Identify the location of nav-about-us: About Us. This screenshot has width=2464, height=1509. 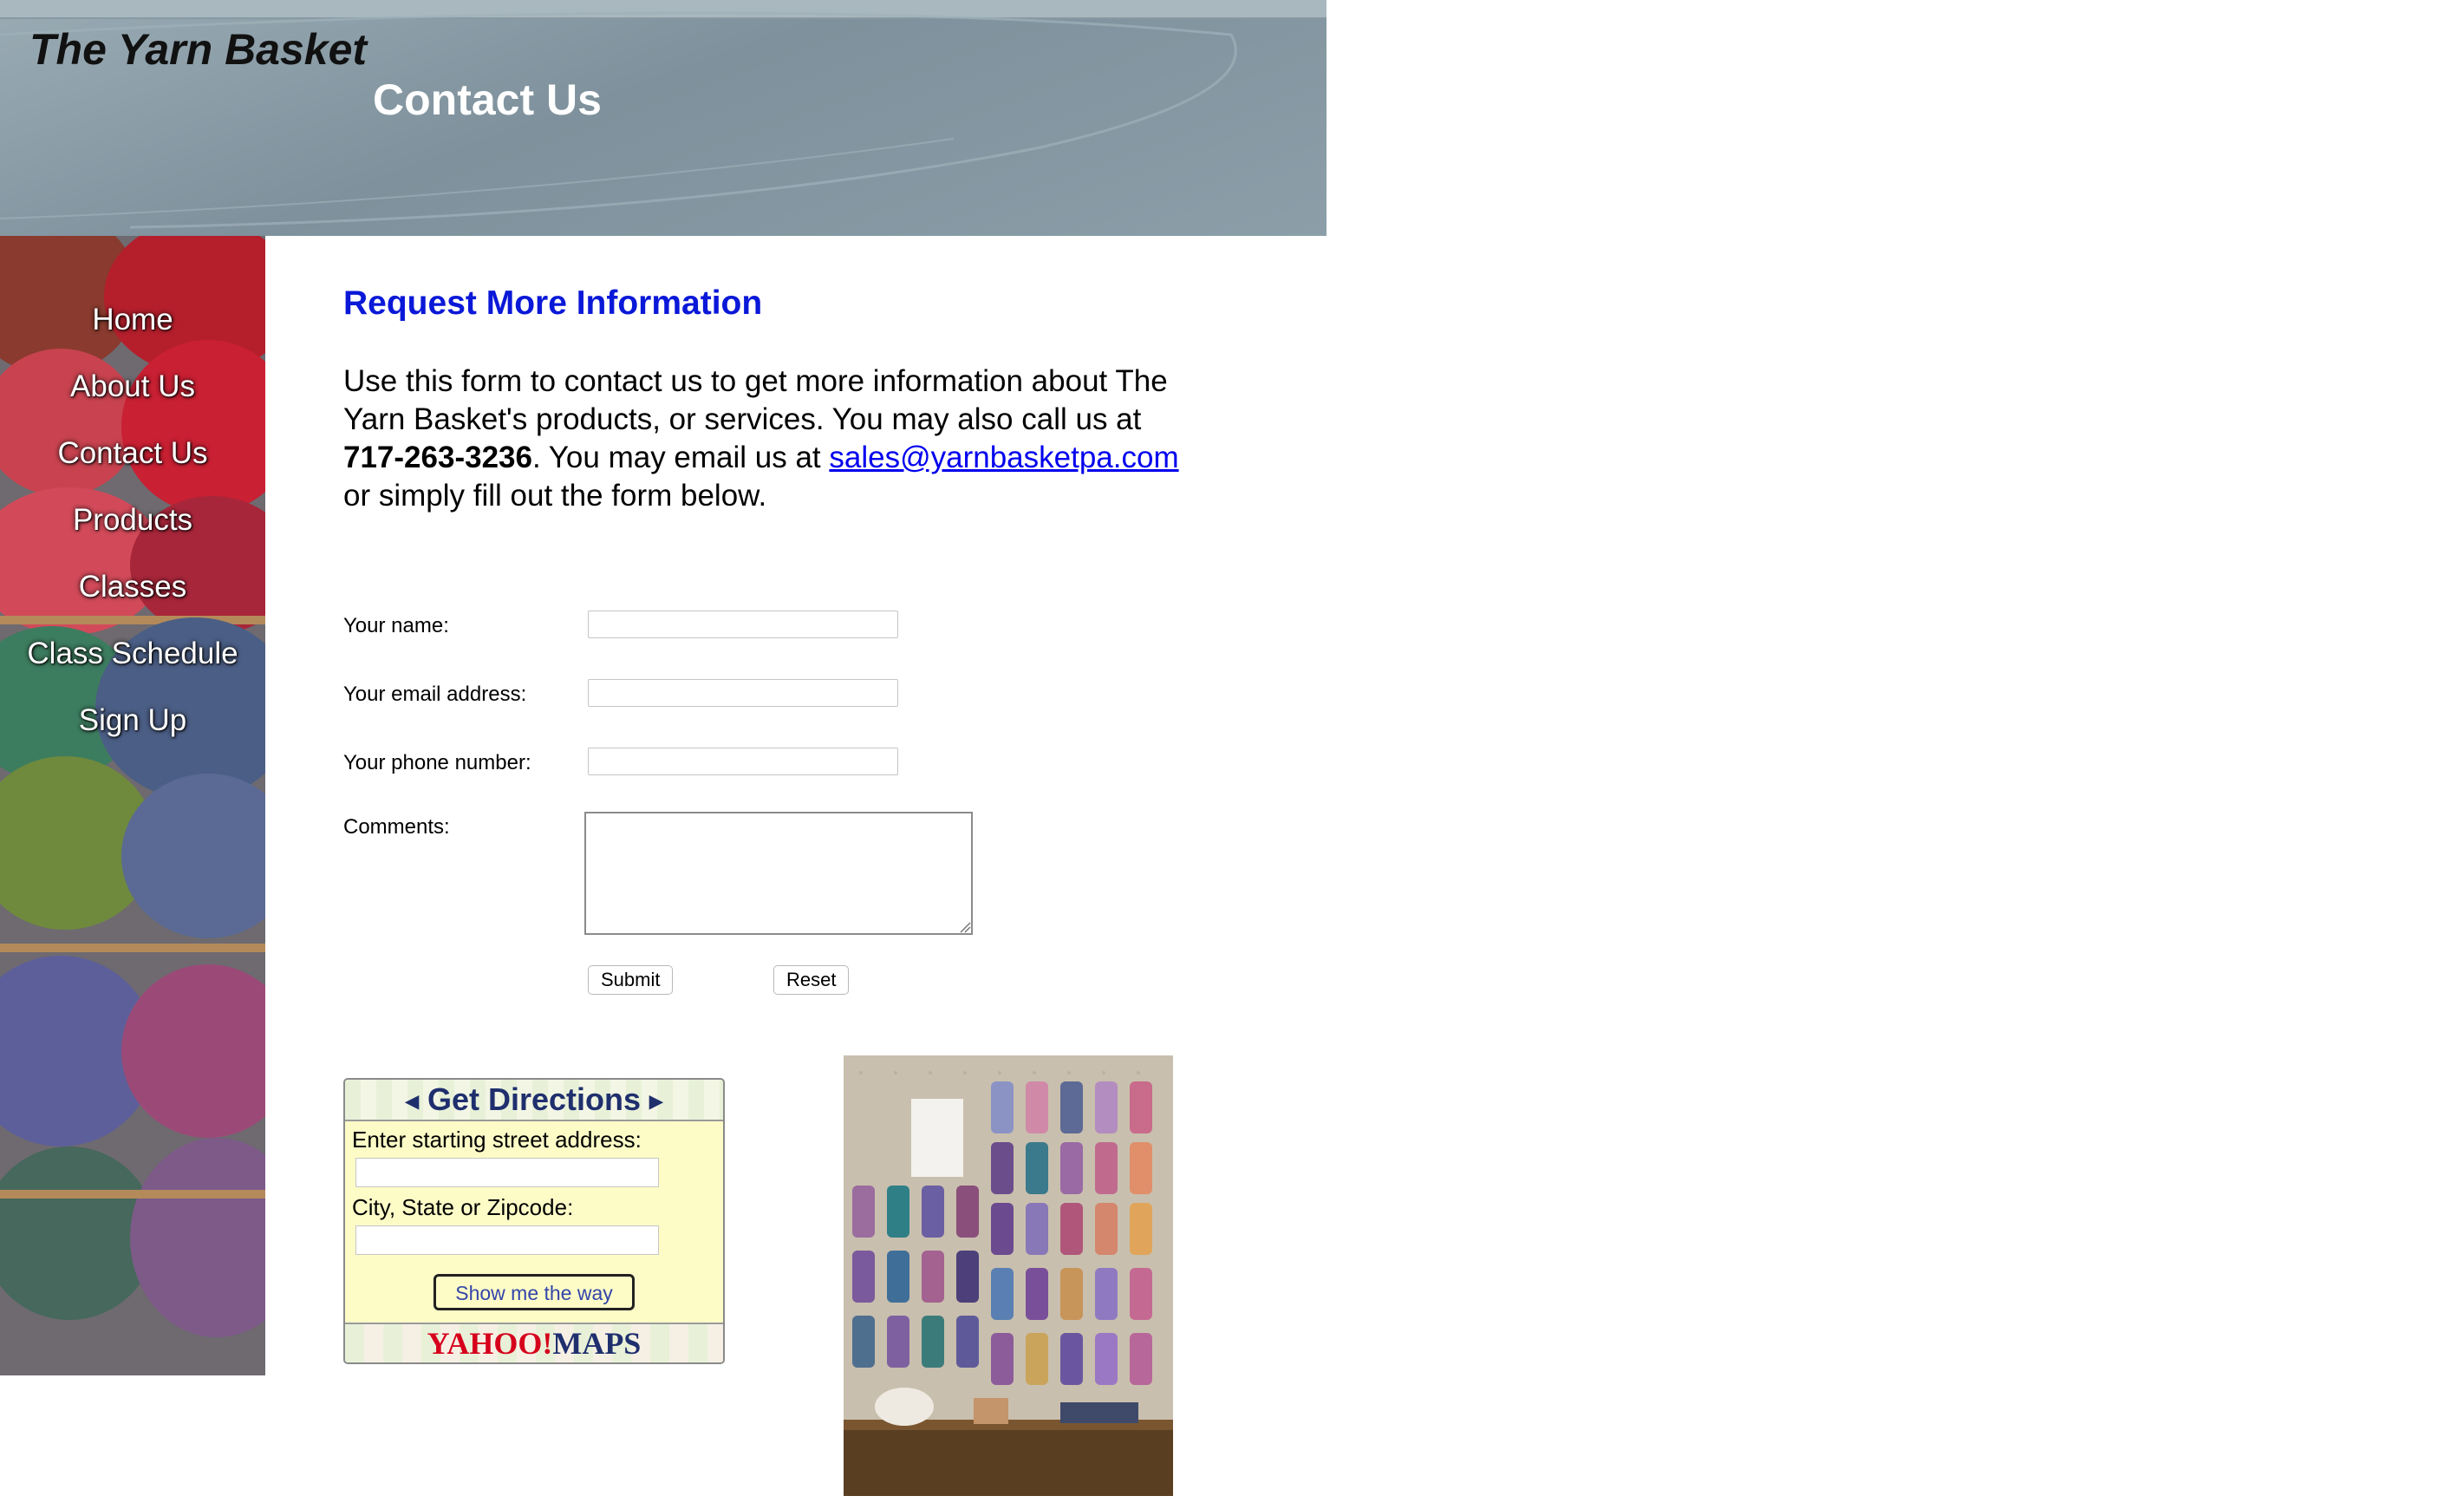
(132, 386).